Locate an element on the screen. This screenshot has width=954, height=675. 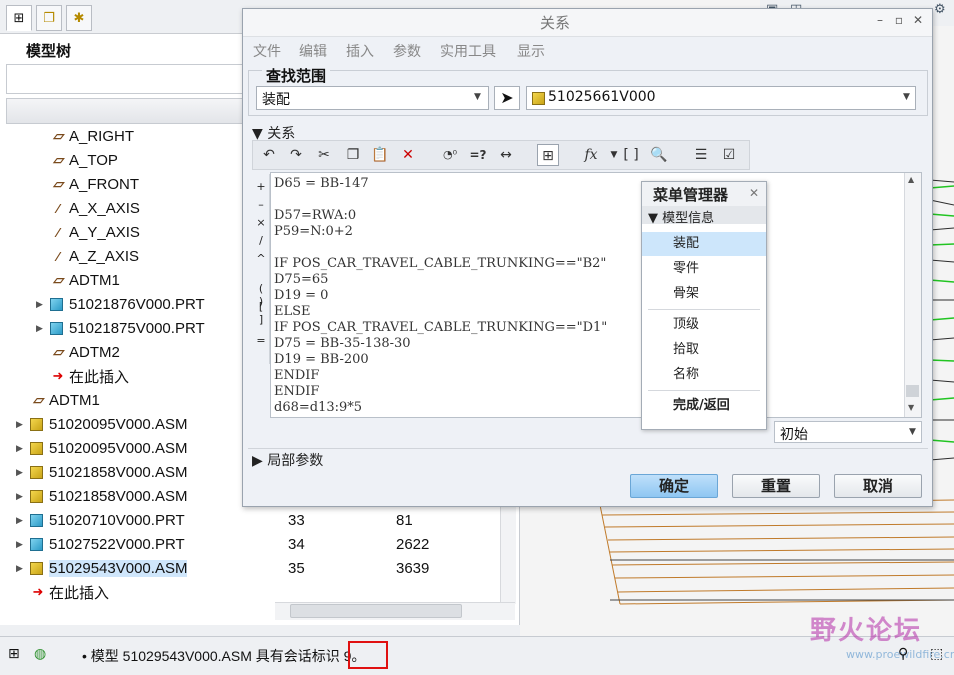
tree-row: ➜ 在此插入 is located at coordinates (259, 592).